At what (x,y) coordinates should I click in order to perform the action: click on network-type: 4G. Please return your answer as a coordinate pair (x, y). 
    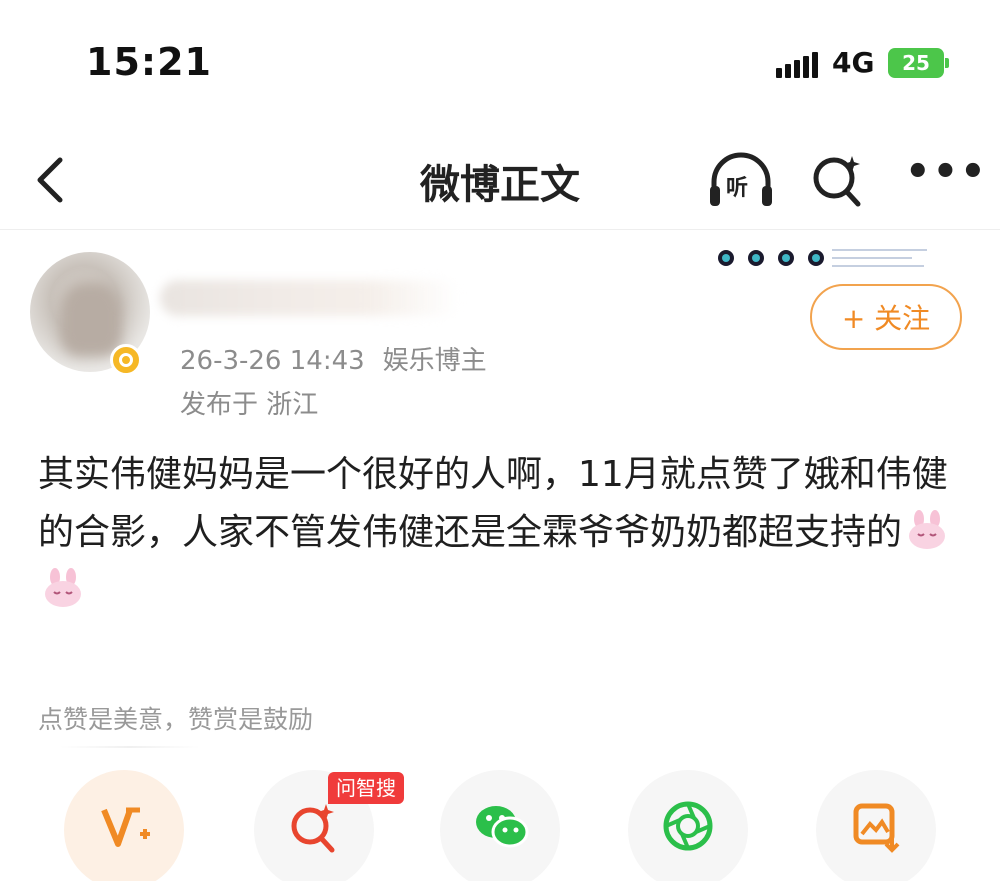
    Looking at the image, I should click on (853, 62).